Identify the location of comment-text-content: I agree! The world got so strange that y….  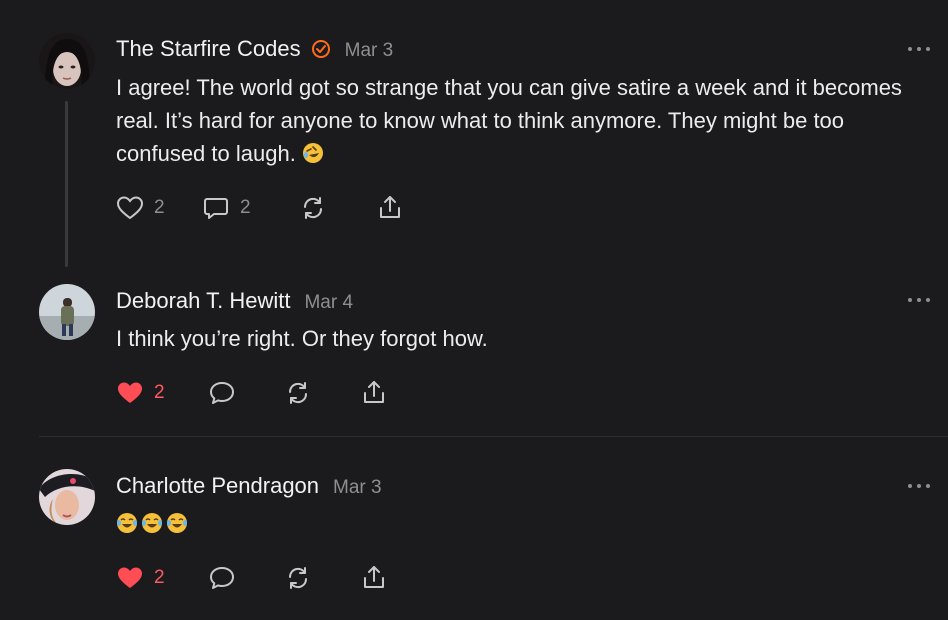
(509, 120).